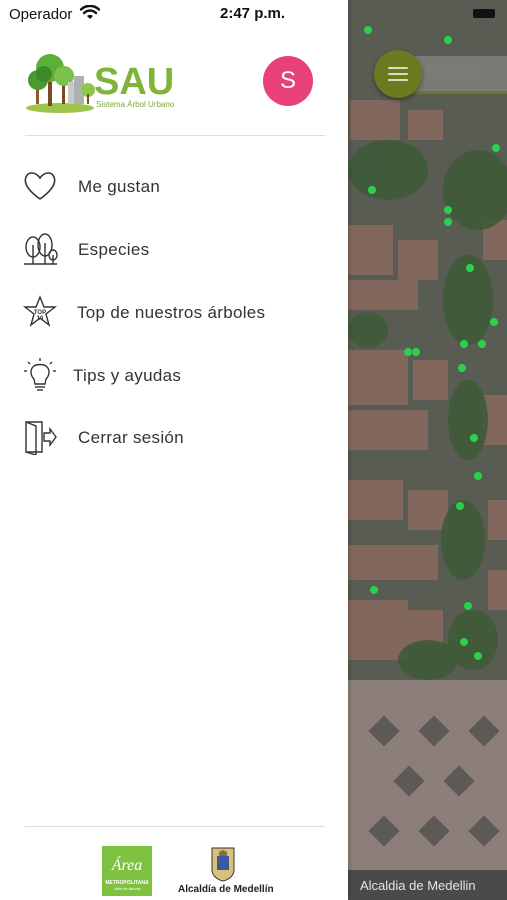 The height and width of the screenshot is (900, 507). Describe the element at coordinates (119, 186) in the screenshot. I see `menu-item-label: Me gustan` at that location.